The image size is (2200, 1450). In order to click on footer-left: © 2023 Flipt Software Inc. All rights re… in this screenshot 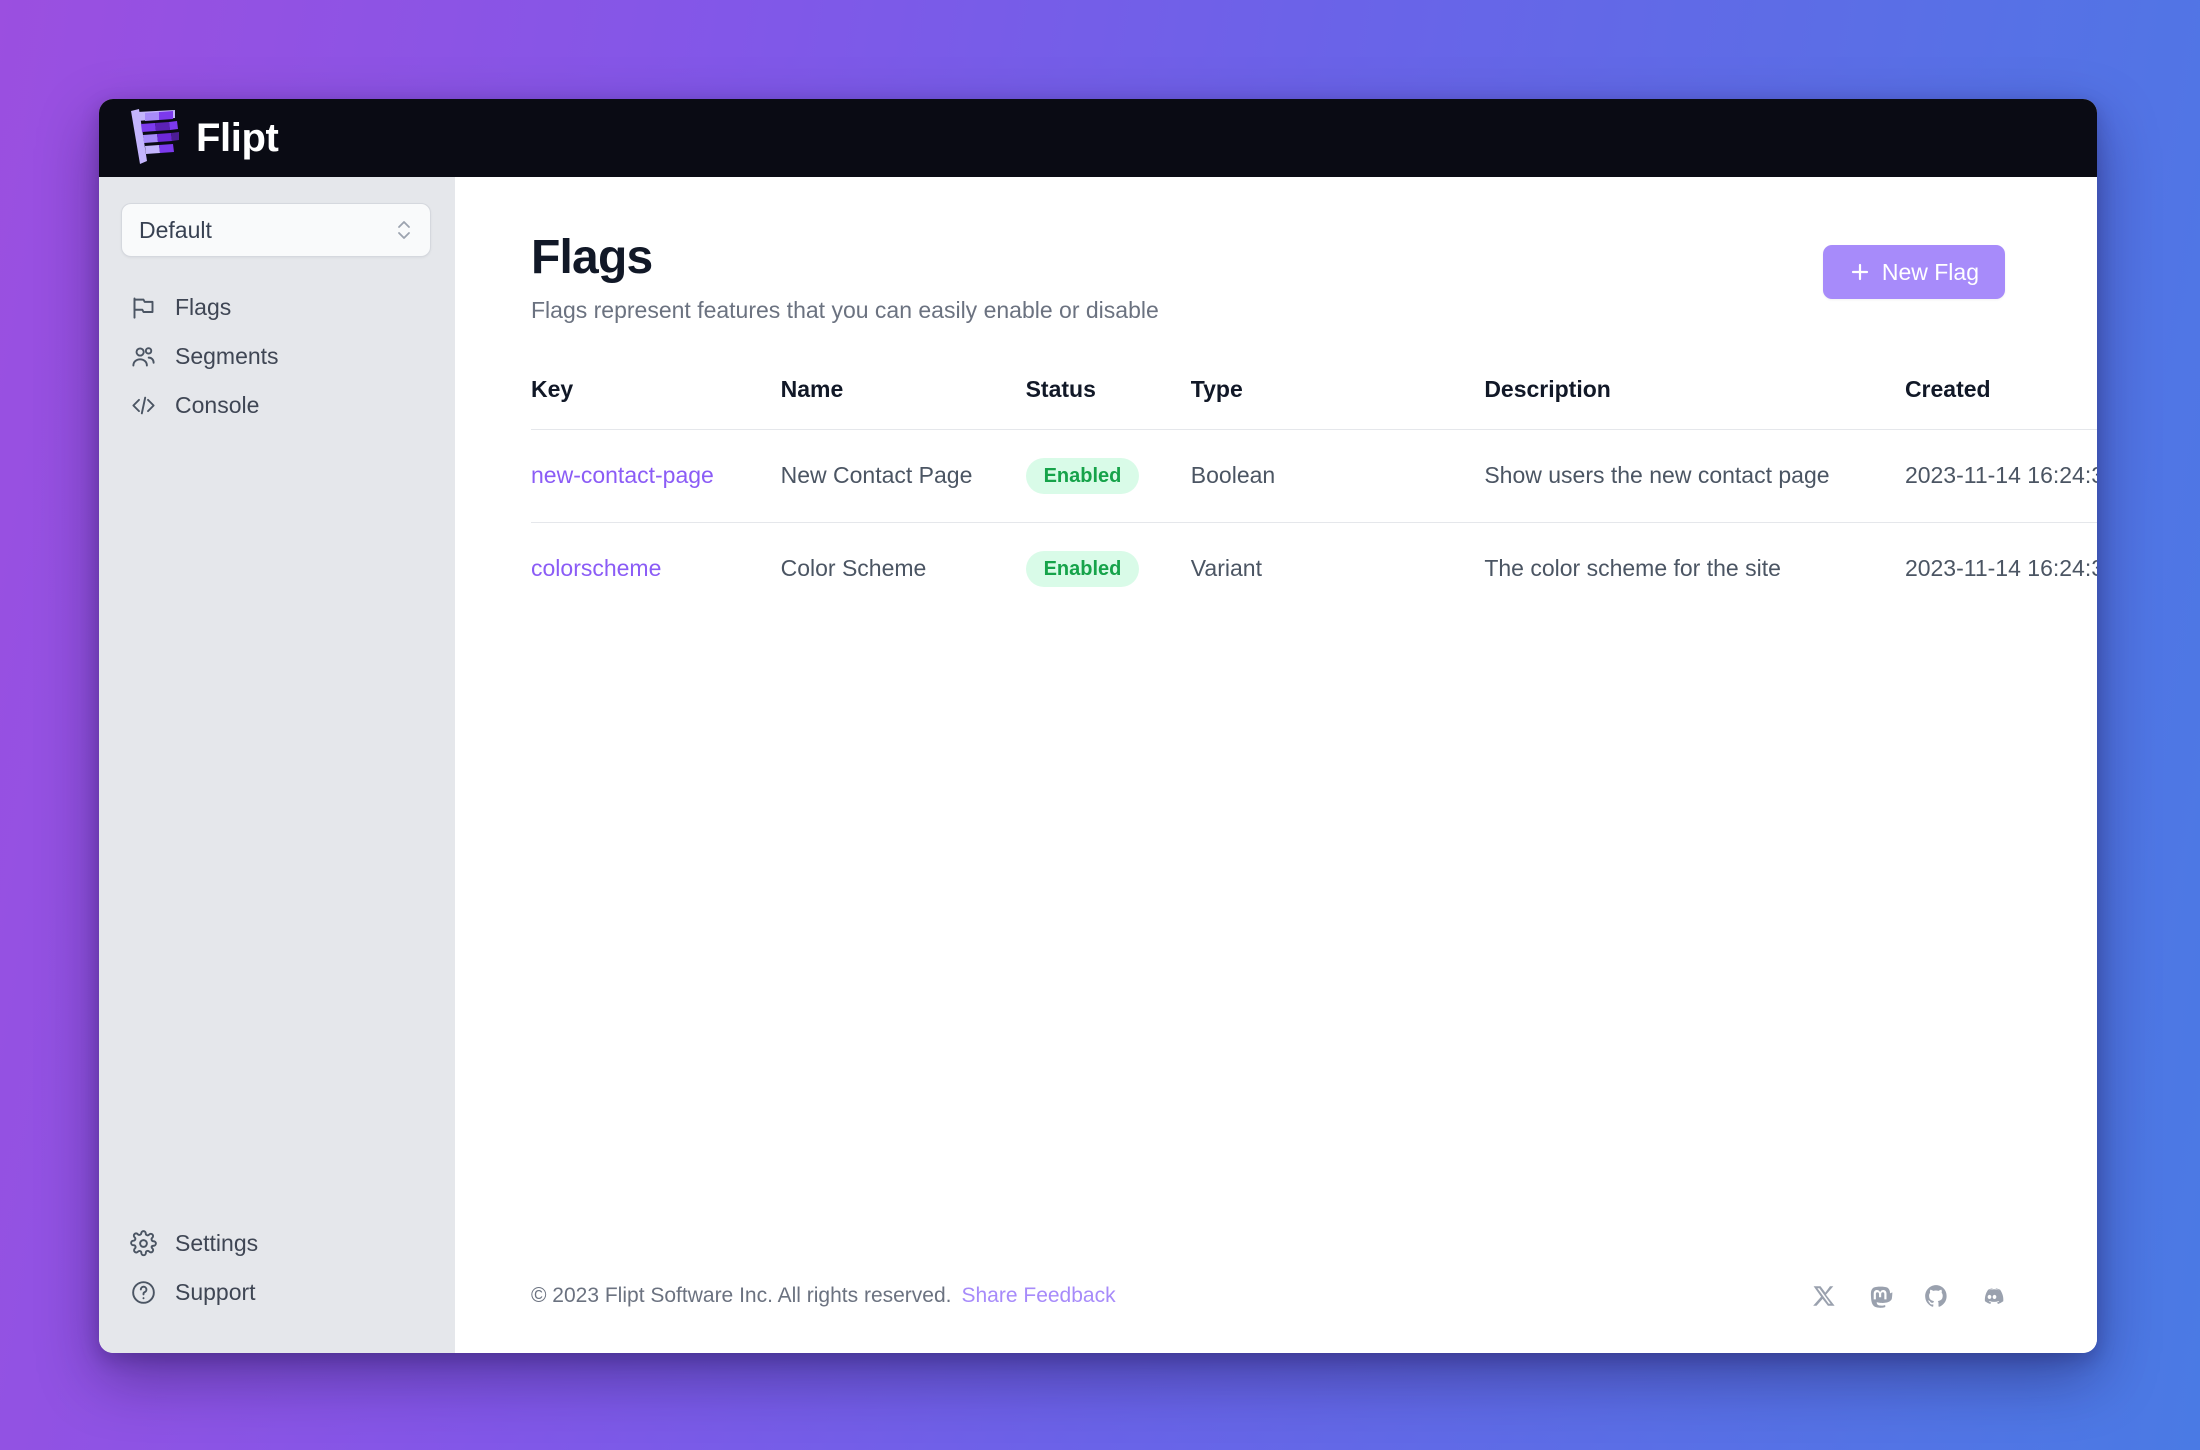, I will do `click(823, 1296)`.